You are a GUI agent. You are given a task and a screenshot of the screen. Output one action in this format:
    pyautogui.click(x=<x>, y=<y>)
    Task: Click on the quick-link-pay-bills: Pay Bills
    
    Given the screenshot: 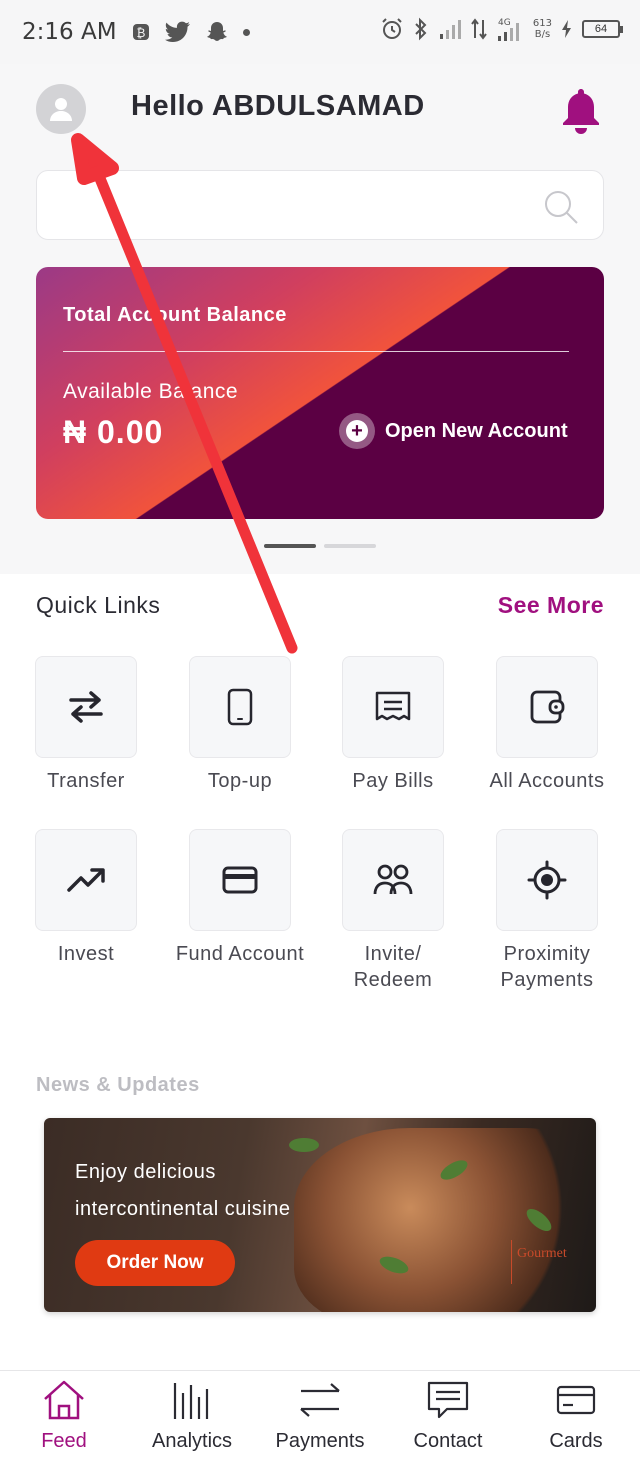 What is the action you would take?
    pyautogui.click(x=393, y=725)
    